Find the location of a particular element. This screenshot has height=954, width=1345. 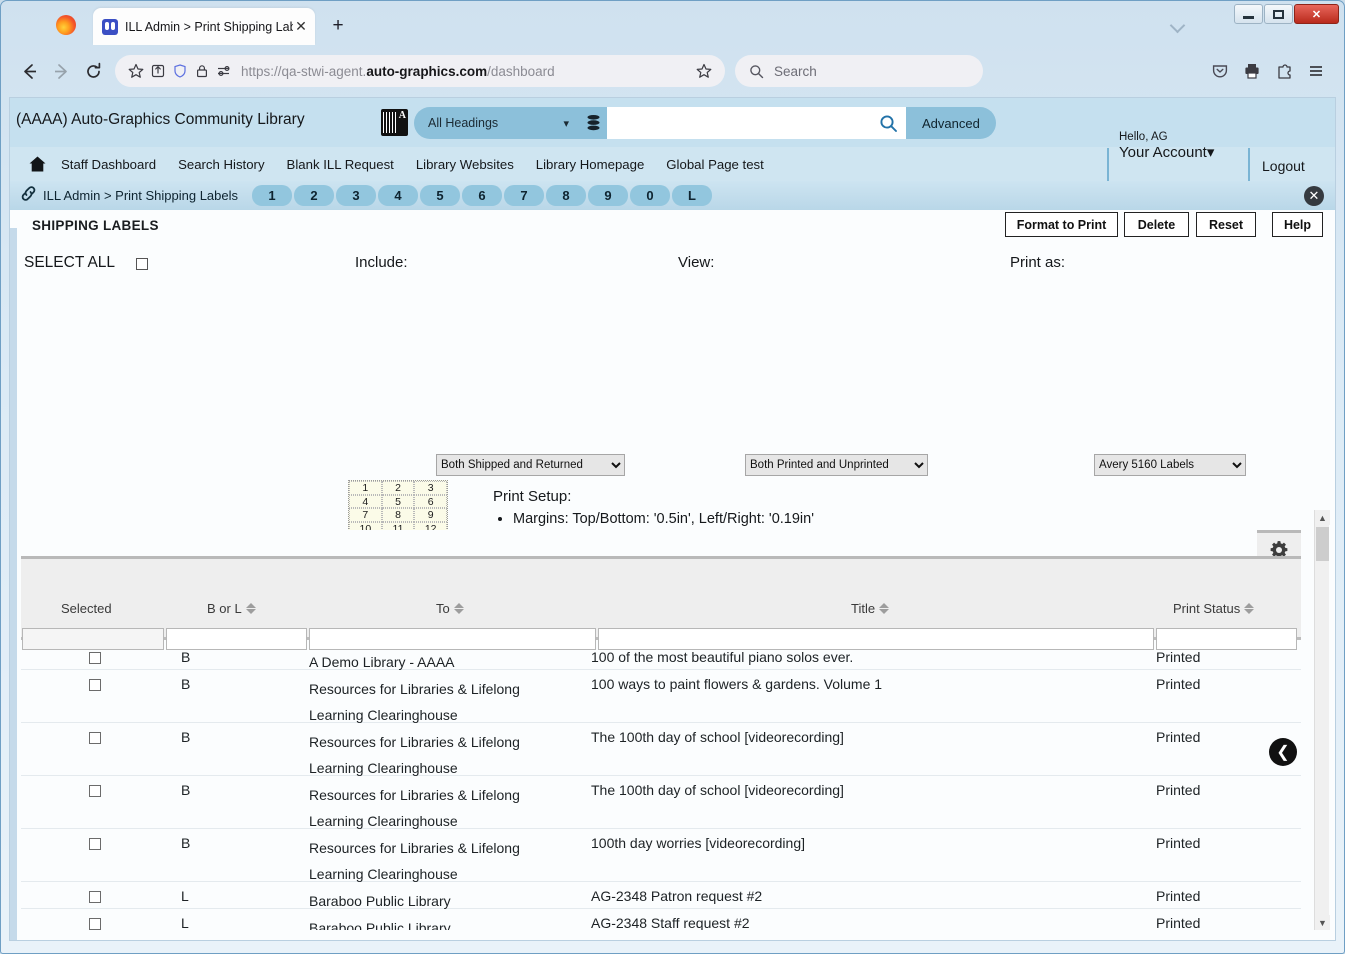

tracking-settings-icon is located at coordinates (224, 71).